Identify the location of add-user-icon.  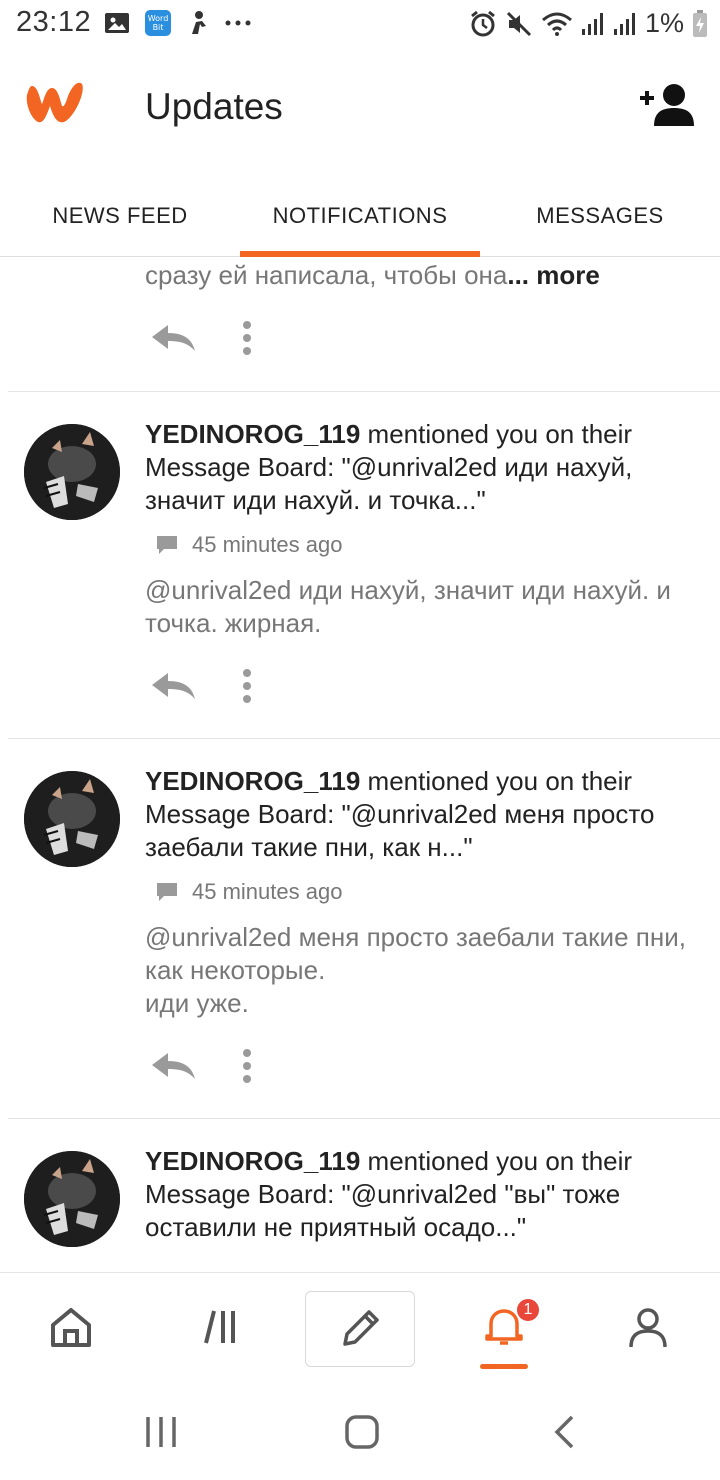
(668, 105).